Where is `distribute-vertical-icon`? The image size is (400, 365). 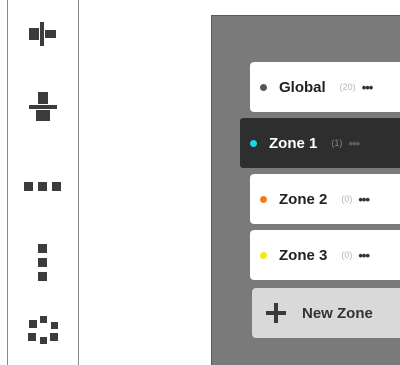
distribute-vertical-icon is located at coordinates (42, 262).